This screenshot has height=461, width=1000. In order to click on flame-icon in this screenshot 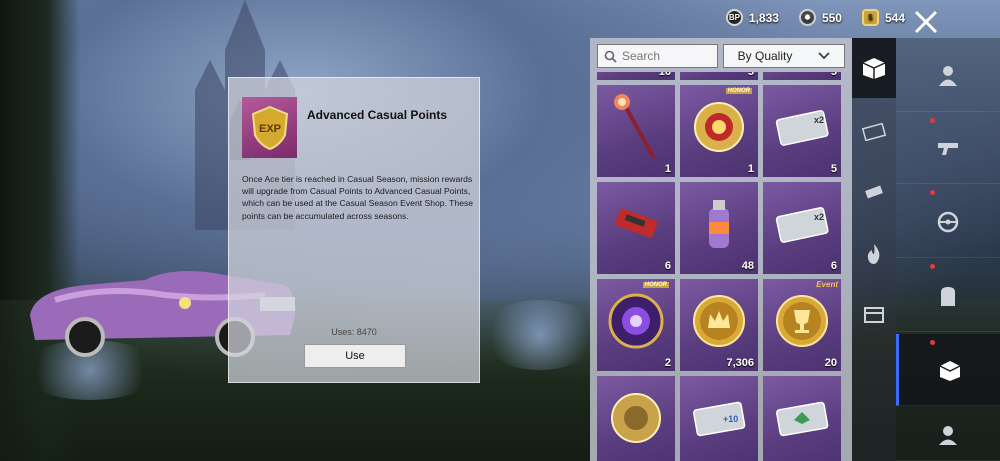, I will do `click(873, 254)`.